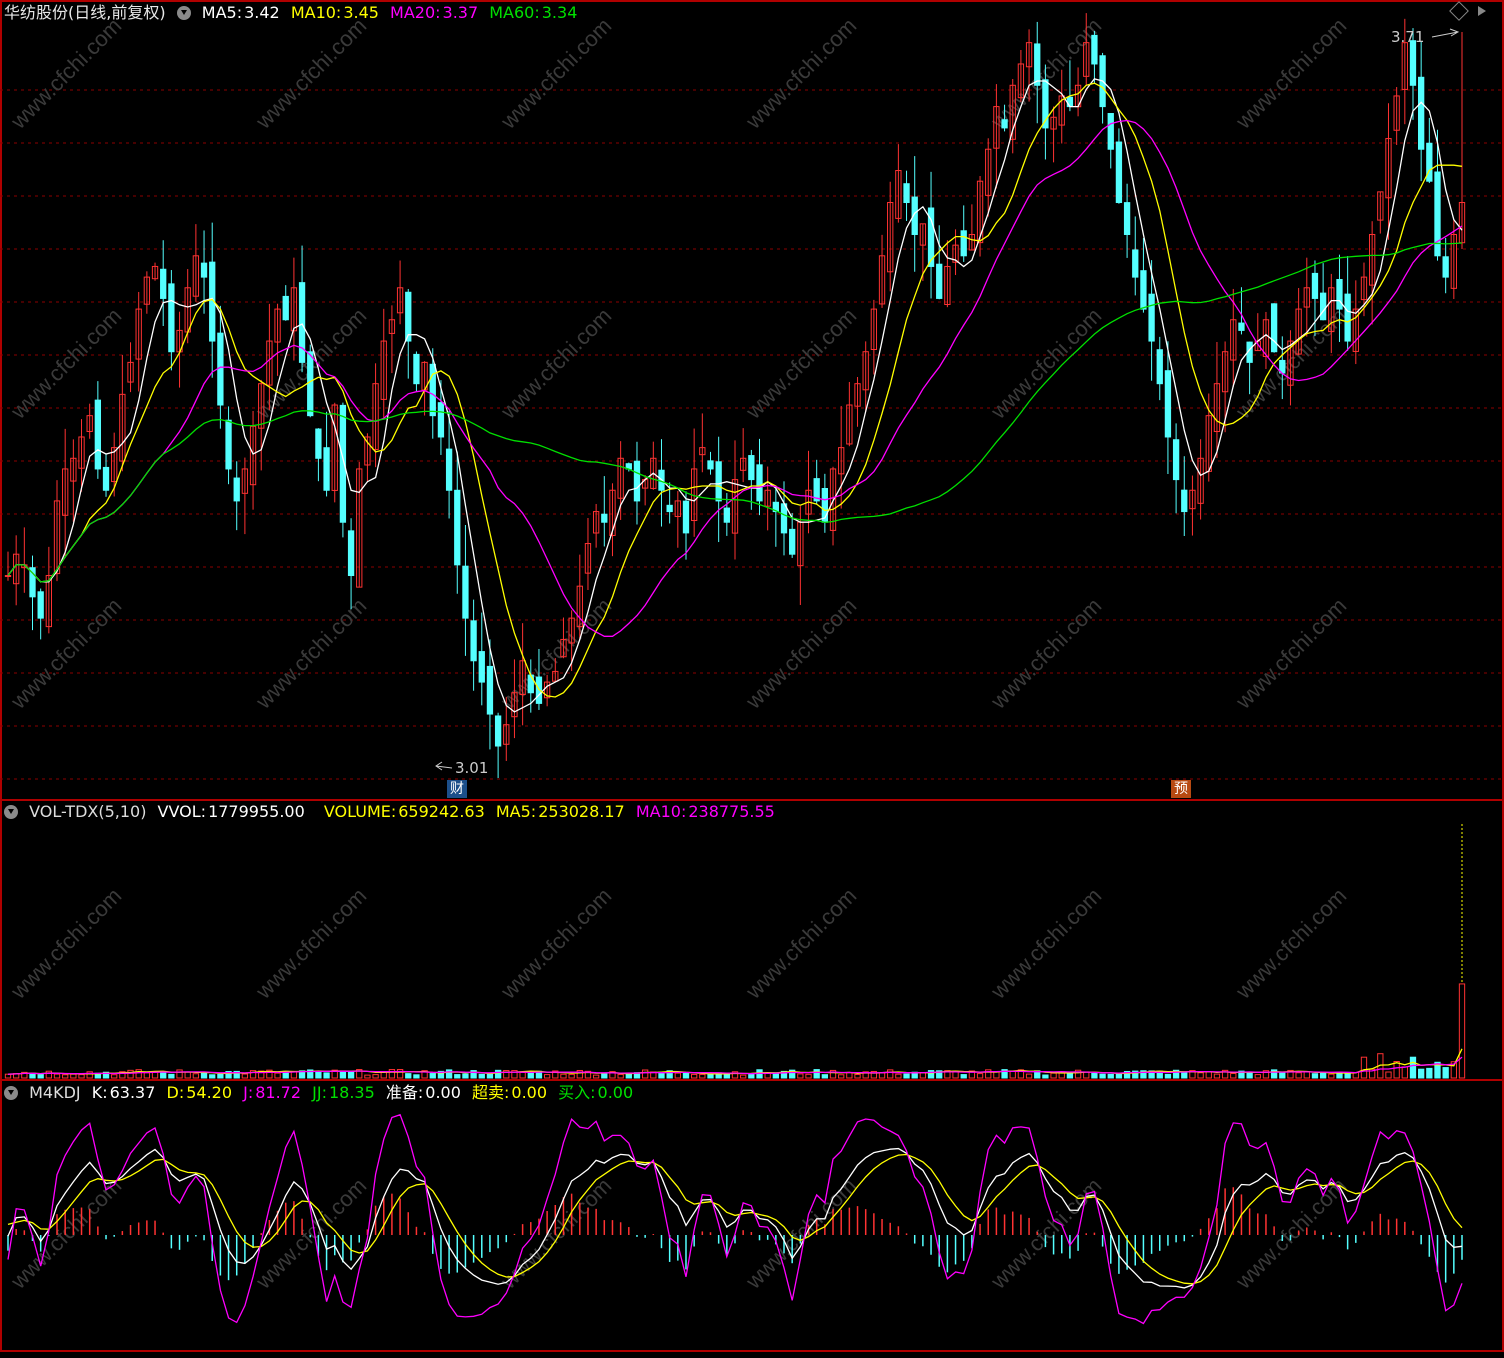  Describe the element at coordinates (55, 1092) in the screenshot. I see `kdj-indicator-name: M4KDJ` at that location.